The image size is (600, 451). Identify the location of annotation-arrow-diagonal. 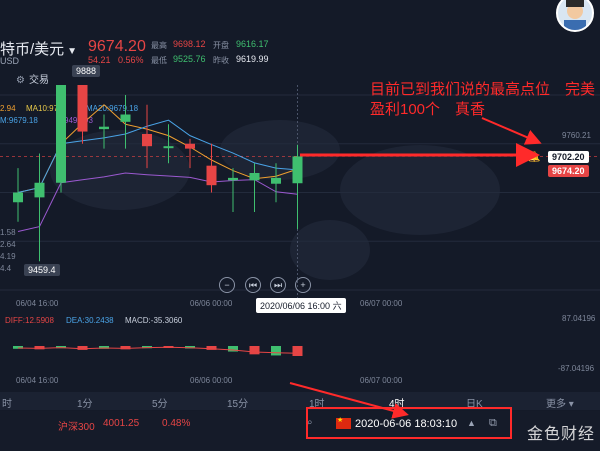
(511, 131).